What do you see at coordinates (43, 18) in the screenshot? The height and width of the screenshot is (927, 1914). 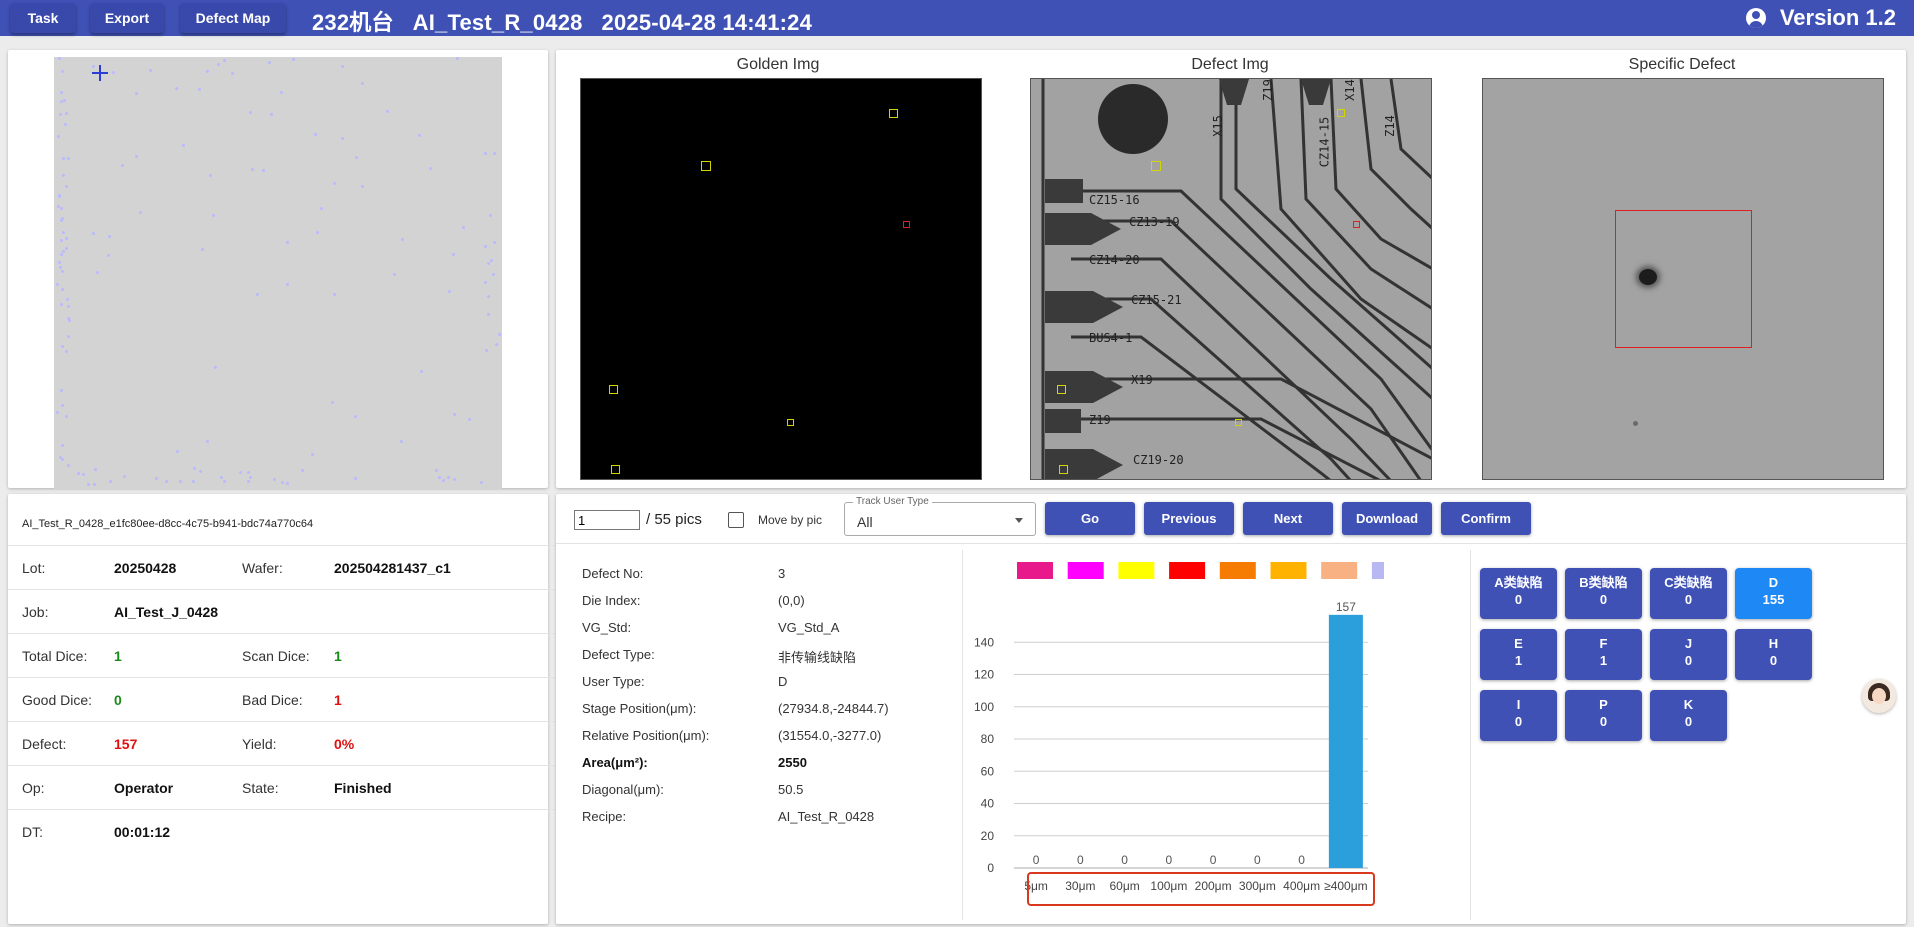 I see `task-button: Task` at bounding box center [43, 18].